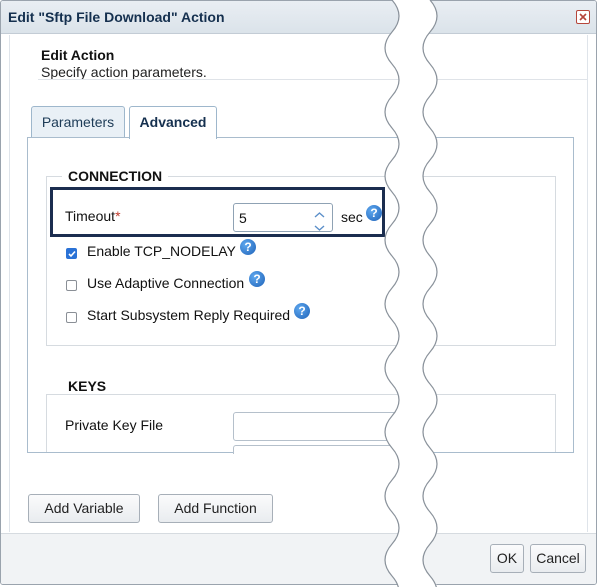 This screenshot has width=599, height=587. I want to click on add-variable-button: Add Variable, so click(84, 508).